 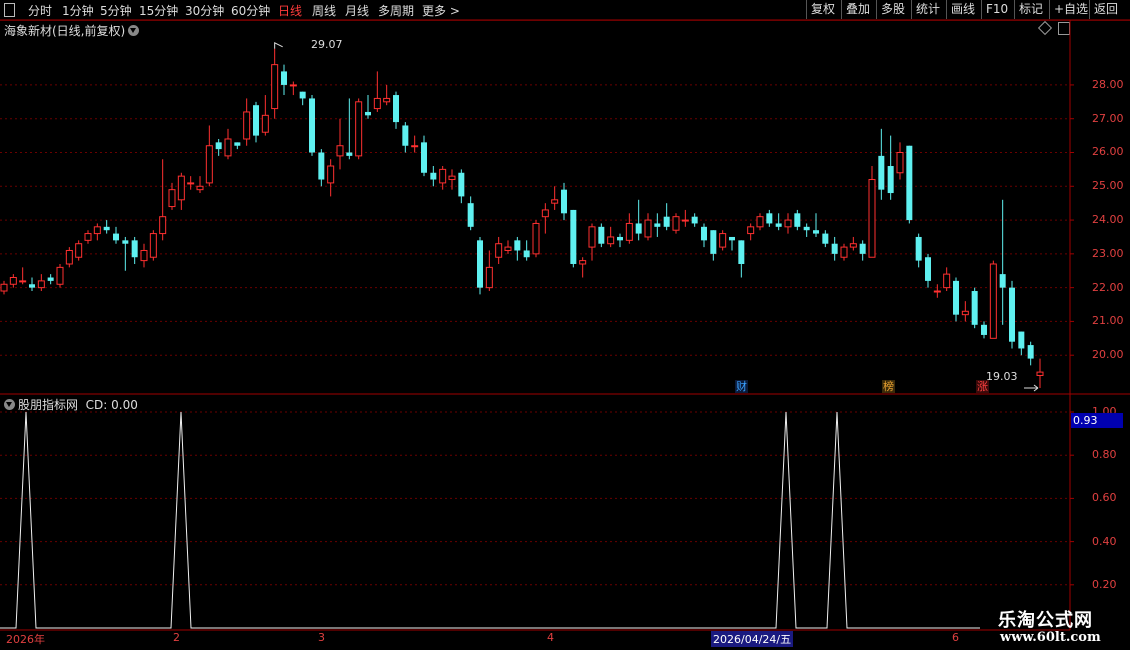 I want to click on low-pointer, so click(x=1031, y=388).